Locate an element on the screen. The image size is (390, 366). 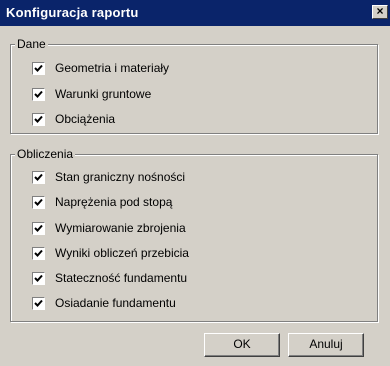
close-icon: × is located at coordinates (380, 11).